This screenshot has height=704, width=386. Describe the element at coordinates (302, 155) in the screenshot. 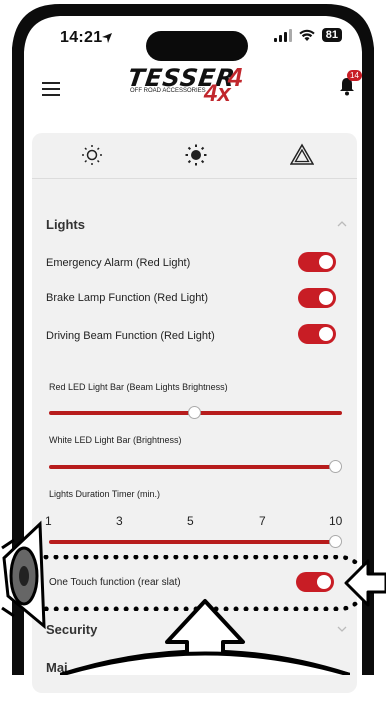

I see `warning-triangle-icon` at that location.